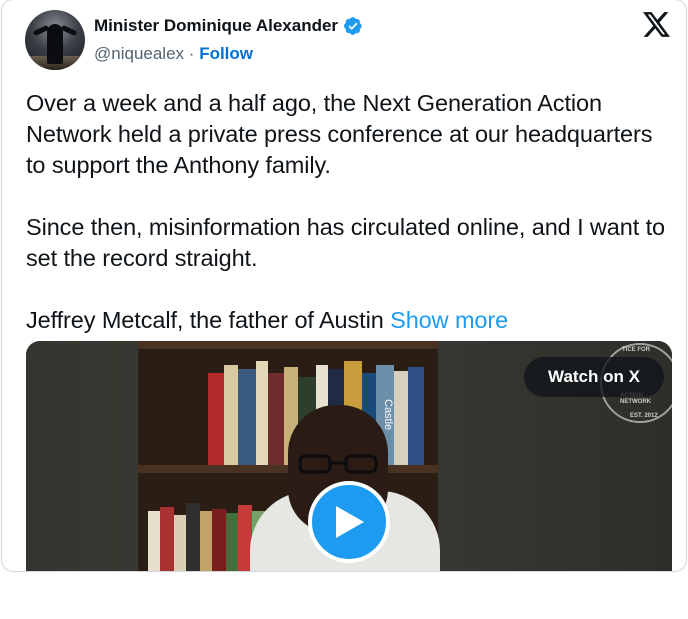  What do you see at coordinates (69, 30) in the screenshot?
I see `avatar-arm-right` at bounding box center [69, 30].